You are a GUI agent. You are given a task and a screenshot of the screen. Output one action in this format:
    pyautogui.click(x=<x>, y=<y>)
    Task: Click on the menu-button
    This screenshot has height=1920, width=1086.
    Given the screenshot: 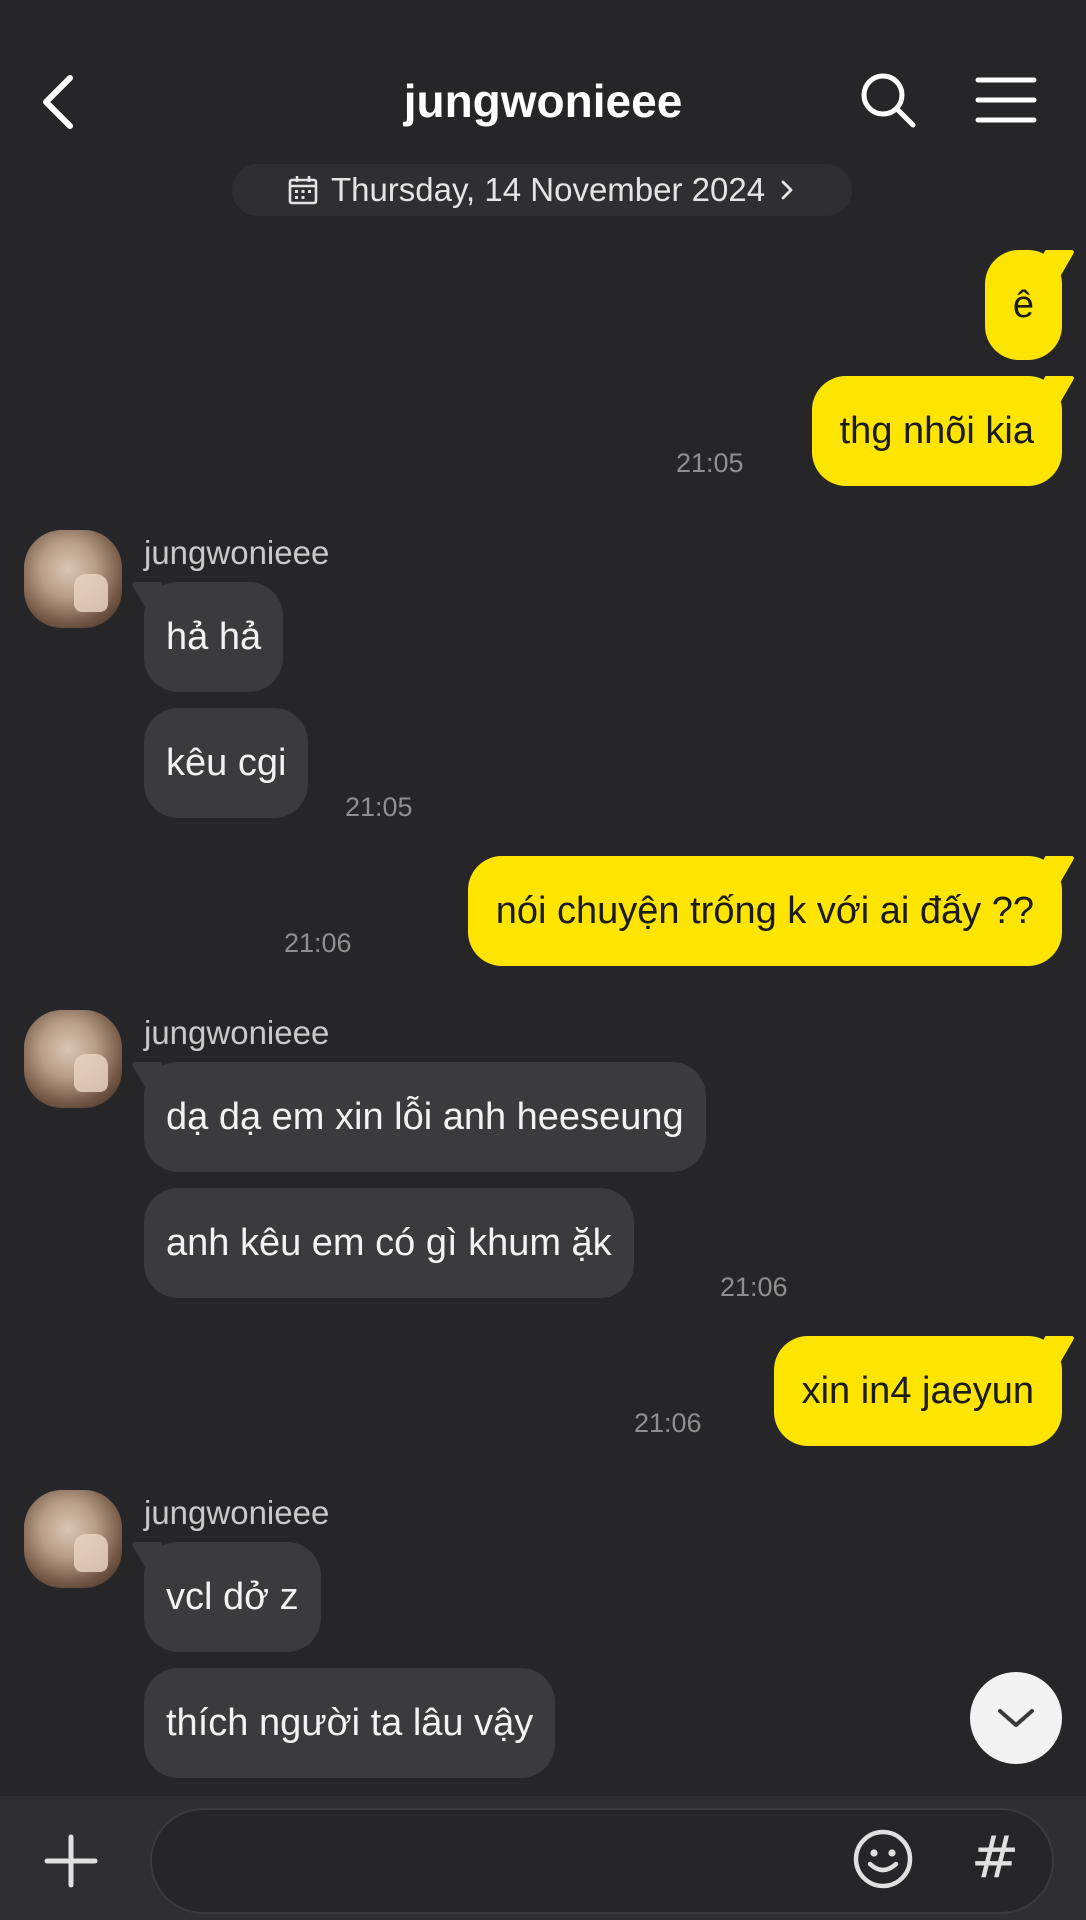 What is the action you would take?
    pyautogui.click(x=1006, y=100)
    